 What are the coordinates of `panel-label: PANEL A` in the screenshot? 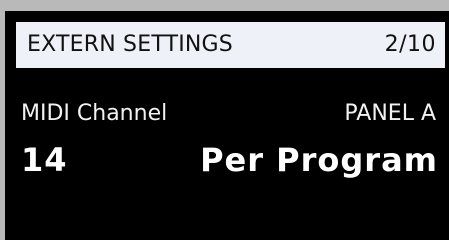 It's located at (390, 113).